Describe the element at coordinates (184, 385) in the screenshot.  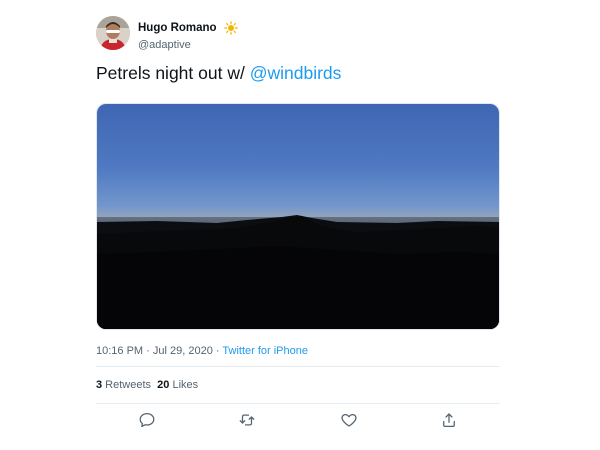
I see `likes-label: Likes` at that location.